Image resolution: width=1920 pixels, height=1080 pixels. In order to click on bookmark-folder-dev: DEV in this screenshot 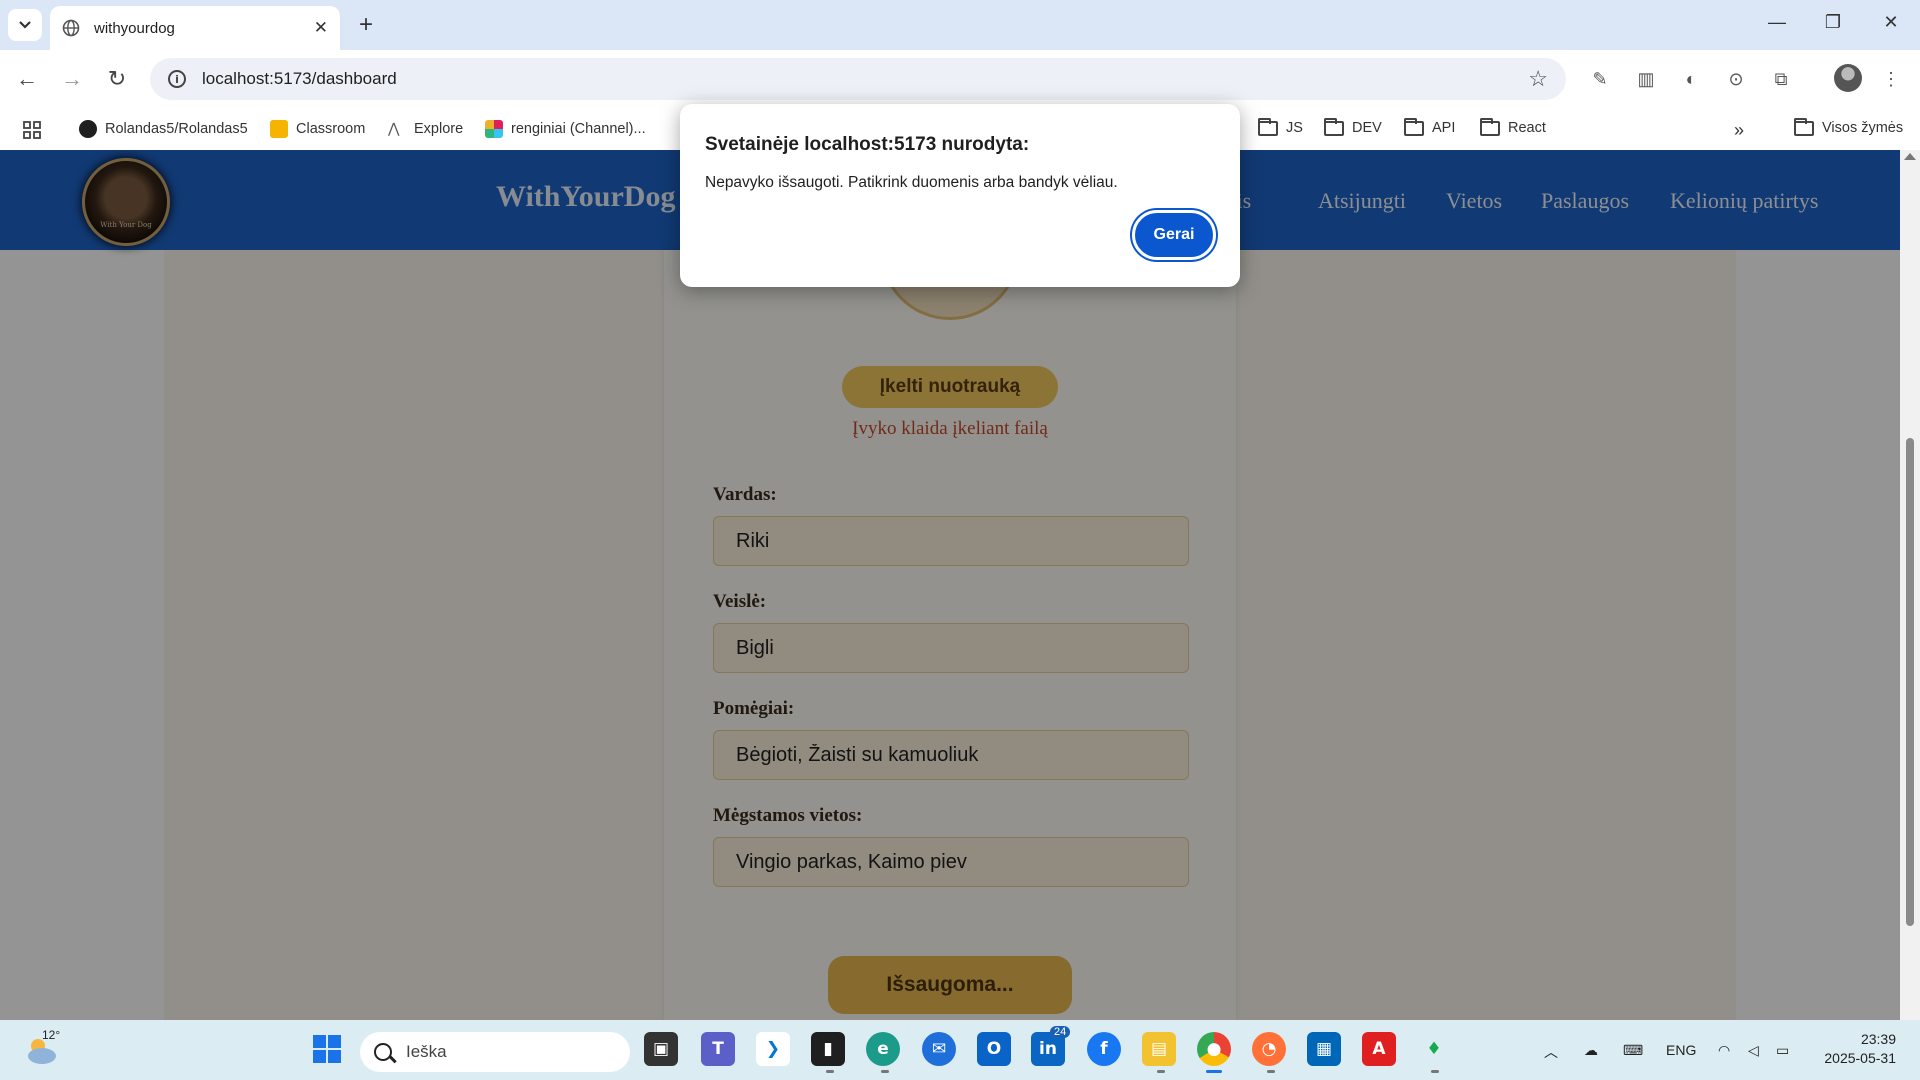, I will do `click(1353, 126)`.